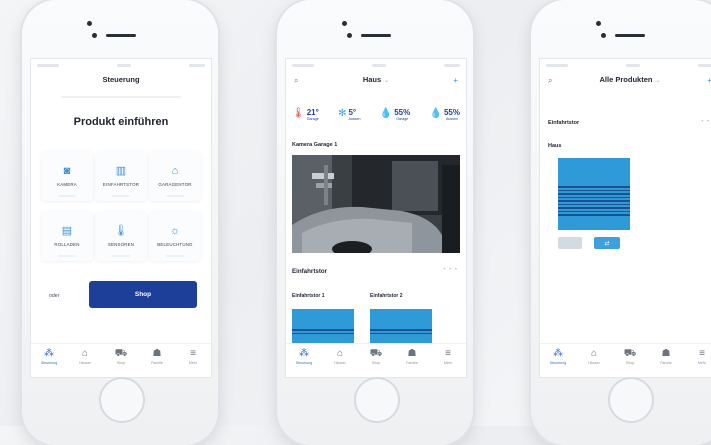 The height and width of the screenshot is (445, 711). I want to click on camera-image, so click(376, 204).